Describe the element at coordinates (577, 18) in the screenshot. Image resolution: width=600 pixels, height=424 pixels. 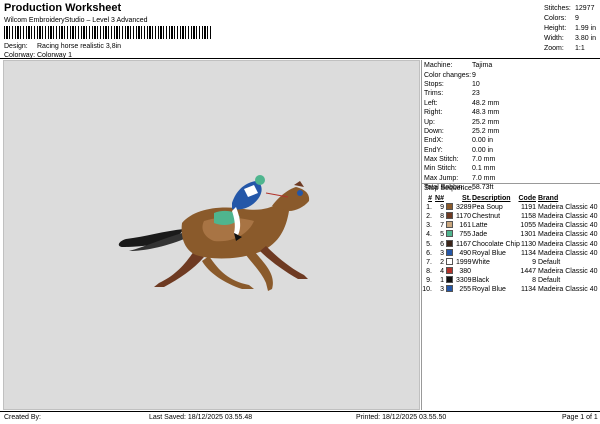
I see `stat-value: 9` at that location.